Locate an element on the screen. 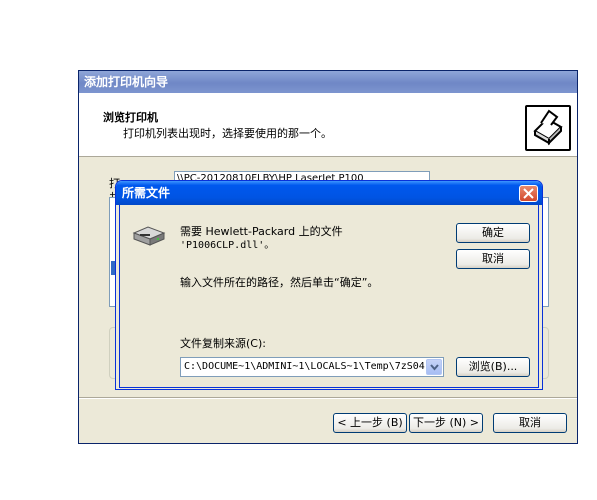  wizard-header: 浏览打印机 打印机列表出现时，选择要使用的那一个。 is located at coordinates (328, 125).